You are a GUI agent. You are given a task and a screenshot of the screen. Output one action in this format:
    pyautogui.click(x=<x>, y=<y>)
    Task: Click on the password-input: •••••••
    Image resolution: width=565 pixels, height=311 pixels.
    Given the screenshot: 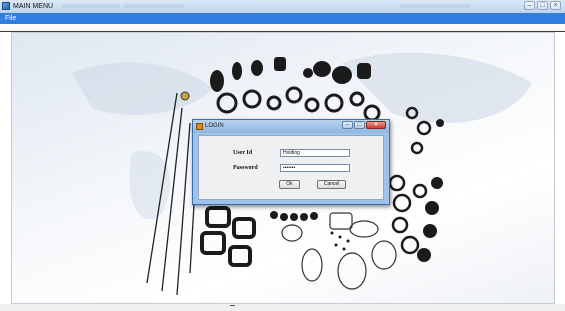 What is the action you would take?
    pyautogui.click(x=315, y=168)
    